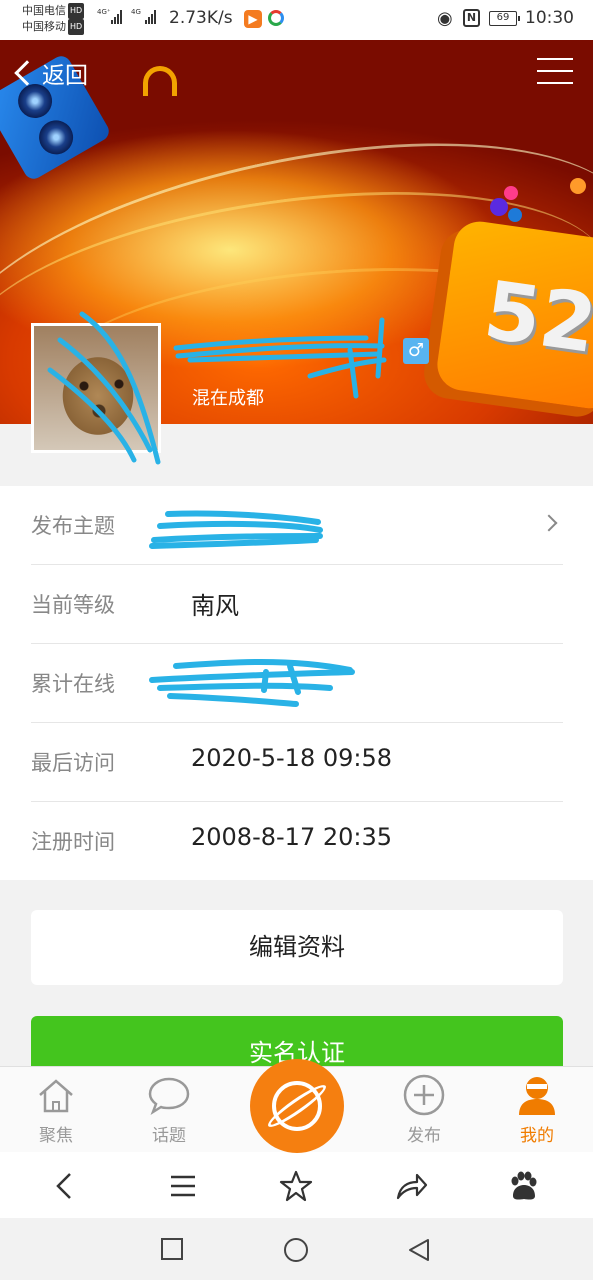 Image resolution: width=593 pixels, height=1280 pixels. I want to click on menu-icon, so click(183, 1186).